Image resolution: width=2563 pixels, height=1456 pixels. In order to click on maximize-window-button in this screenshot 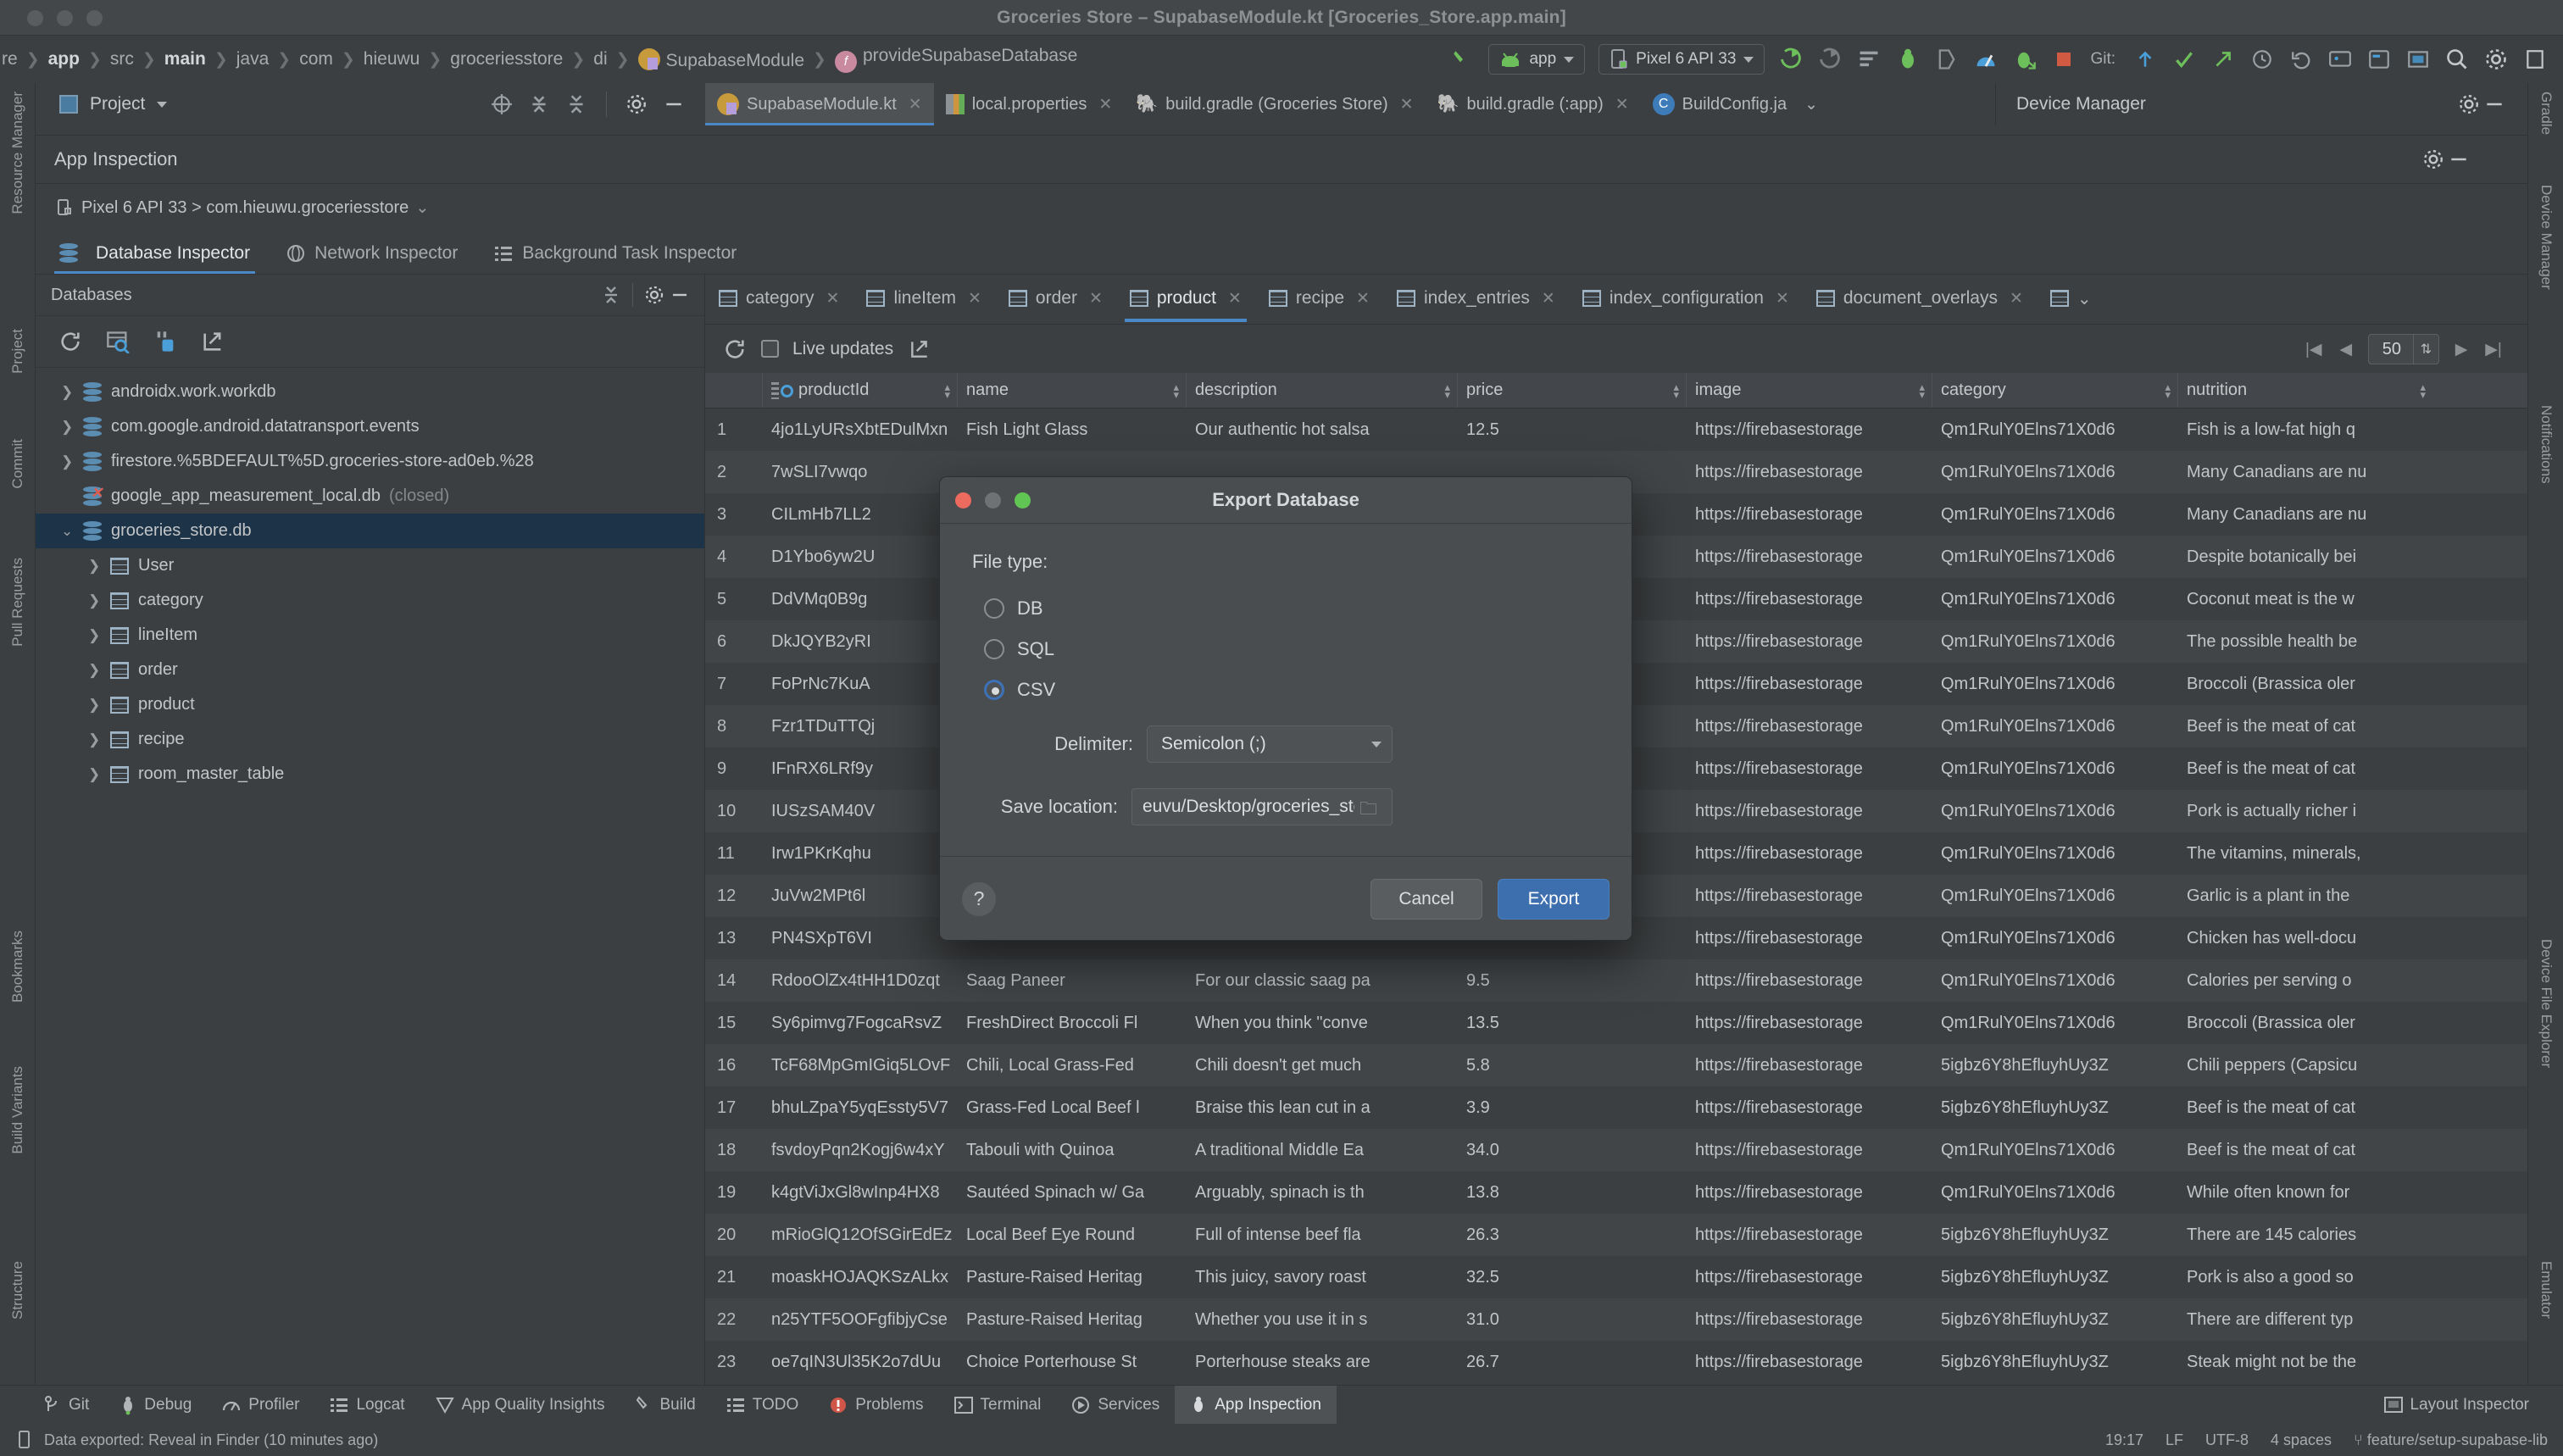, I will do `click(94, 18)`.